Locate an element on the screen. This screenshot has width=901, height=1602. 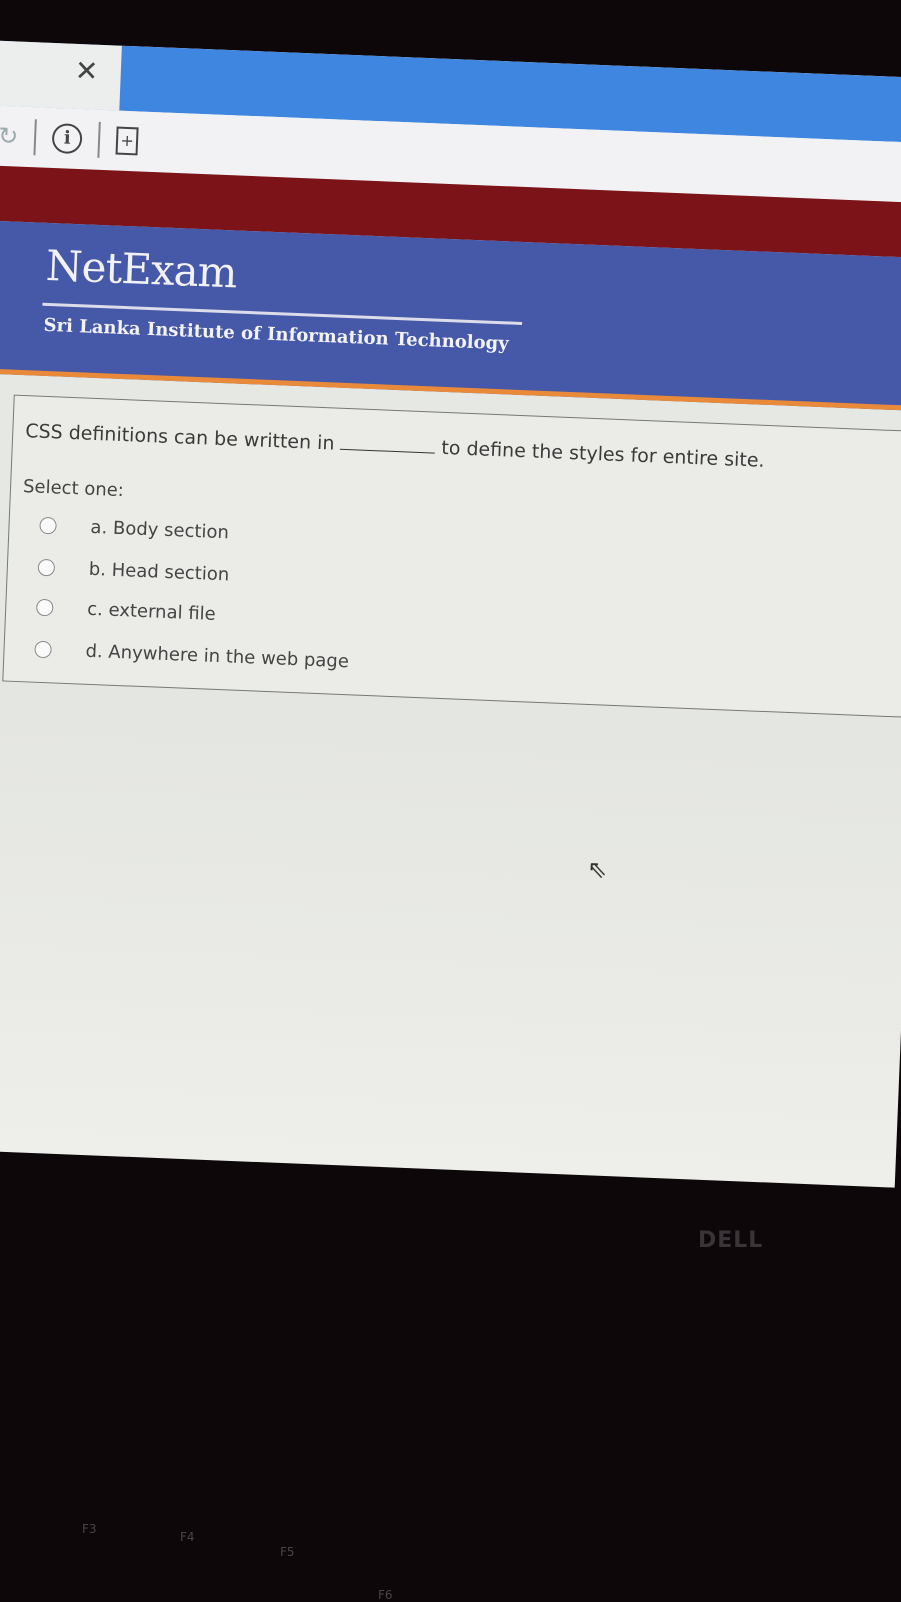
reload-icon: ↻ is located at coordinates (9, 136).